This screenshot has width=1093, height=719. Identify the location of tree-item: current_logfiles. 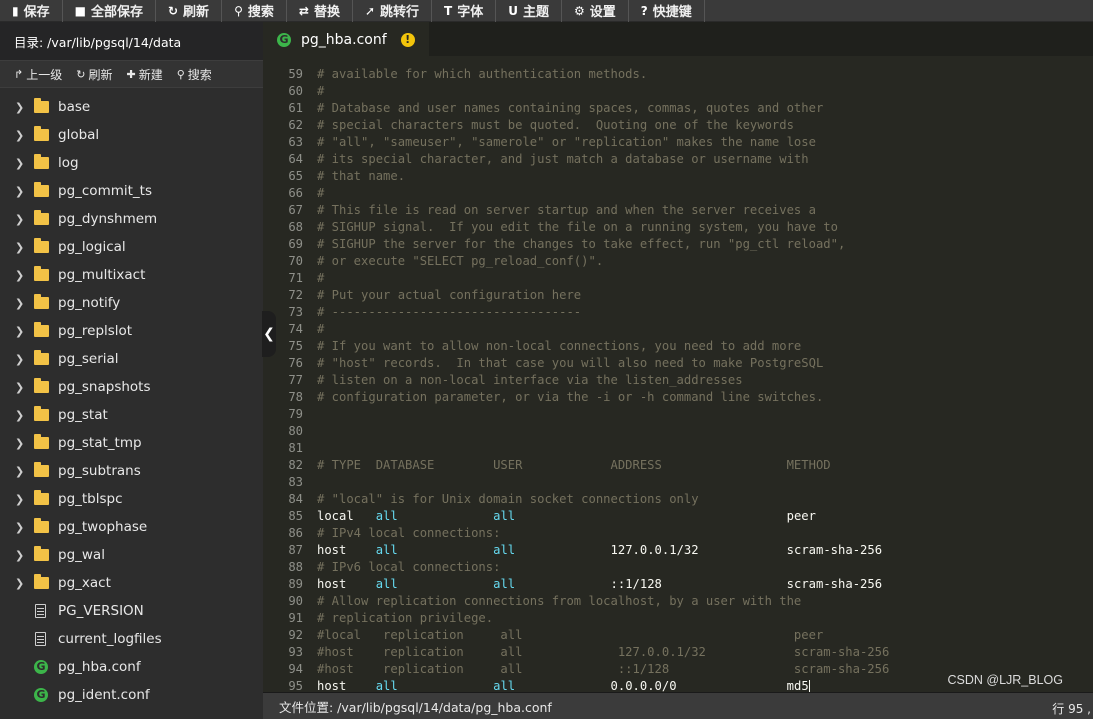
(131, 639).